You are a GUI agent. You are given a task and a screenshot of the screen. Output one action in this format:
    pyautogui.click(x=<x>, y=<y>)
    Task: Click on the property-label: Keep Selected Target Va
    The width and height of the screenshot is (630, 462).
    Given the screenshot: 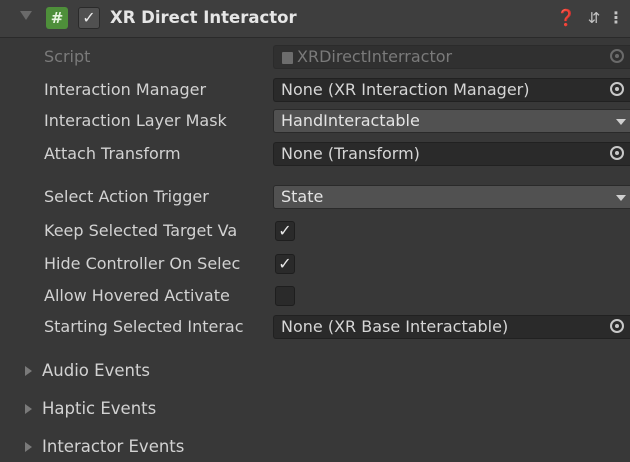 What is the action you would take?
    pyautogui.click(x=141, y=230)
    